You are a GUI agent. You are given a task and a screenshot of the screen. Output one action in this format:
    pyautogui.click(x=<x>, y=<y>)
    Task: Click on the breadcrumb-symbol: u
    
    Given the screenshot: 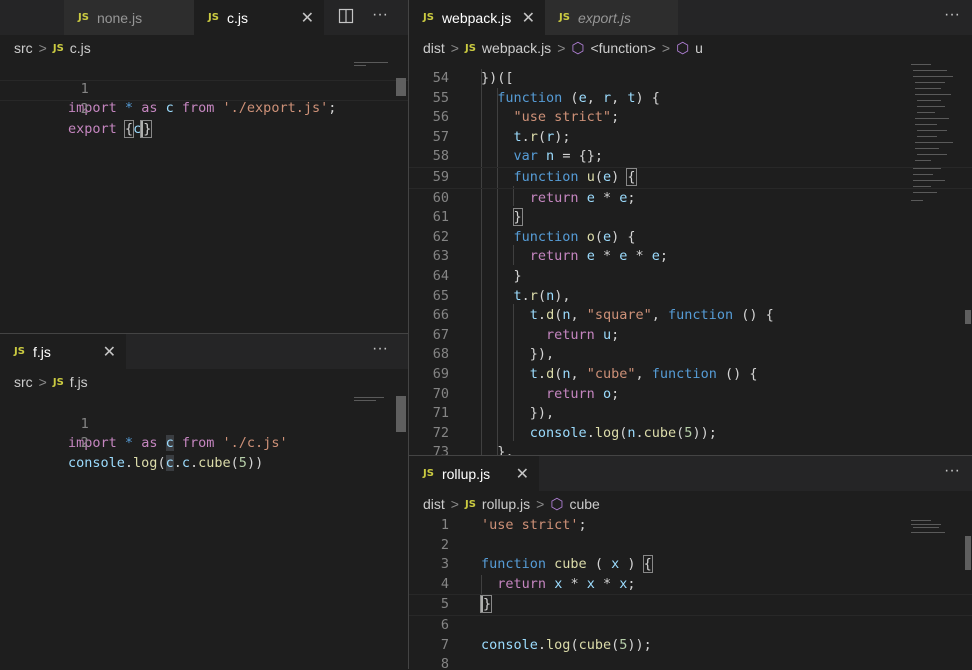 What is the action you would take?
    pyautogui.click(x=699, y=48)
    